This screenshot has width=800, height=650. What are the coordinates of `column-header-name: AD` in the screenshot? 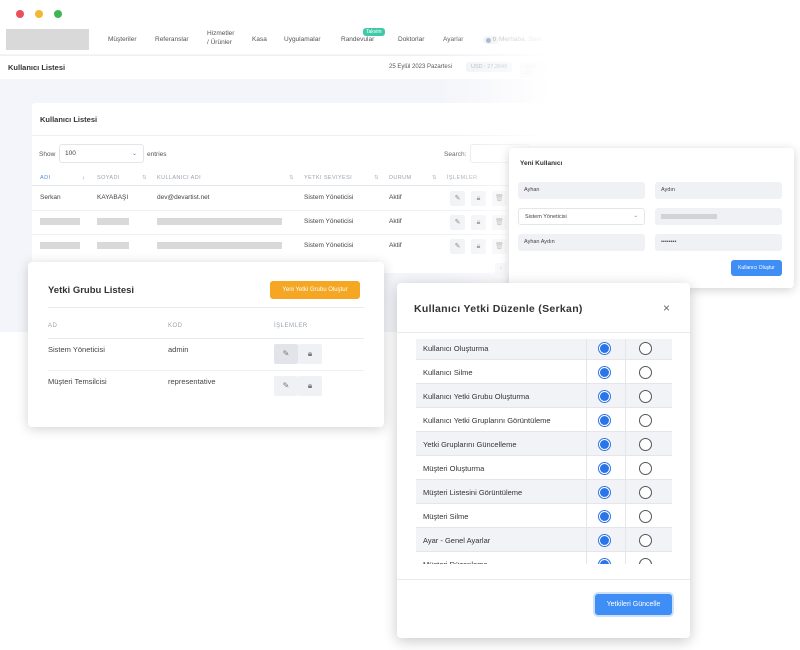 It's located at (53, 326).